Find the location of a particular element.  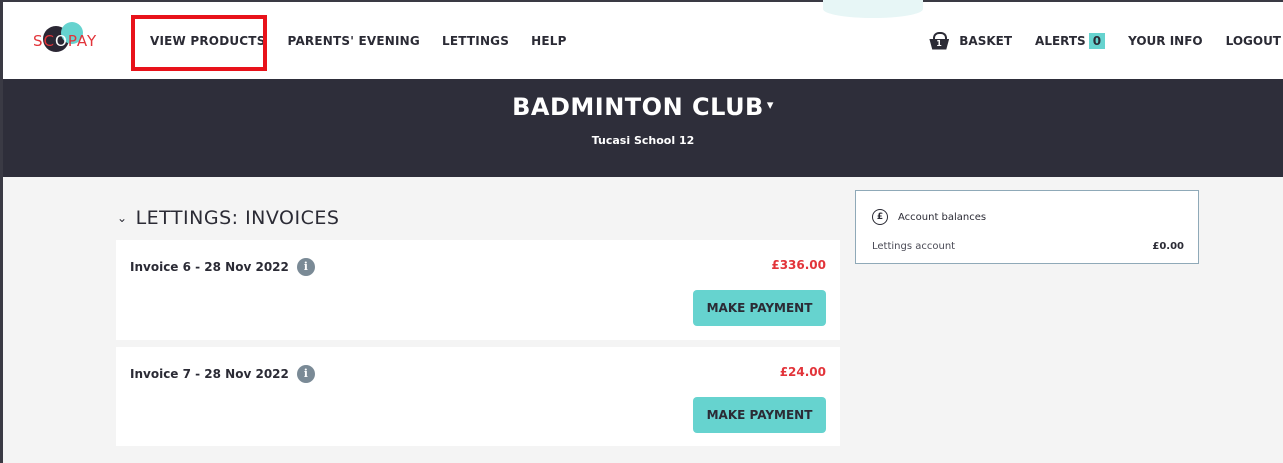

invoice-label-row: Invoice 7 - 28 Nov 2022 i is located at coordinates (222, 374).